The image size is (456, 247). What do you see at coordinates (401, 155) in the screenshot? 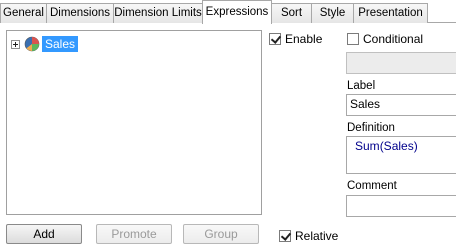
I see `definition-input: Sum(Sales)` at bounding box center [401, 155].